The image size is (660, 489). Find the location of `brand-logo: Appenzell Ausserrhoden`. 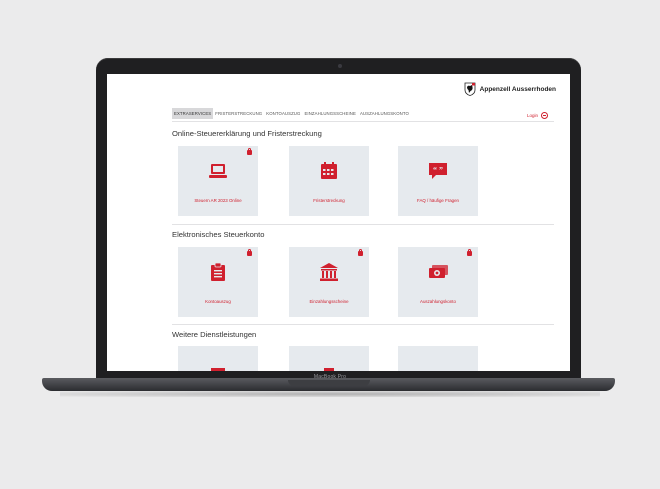

brand-logo: Appenzell Ausserrhoden is located at coordinates (510, 89).